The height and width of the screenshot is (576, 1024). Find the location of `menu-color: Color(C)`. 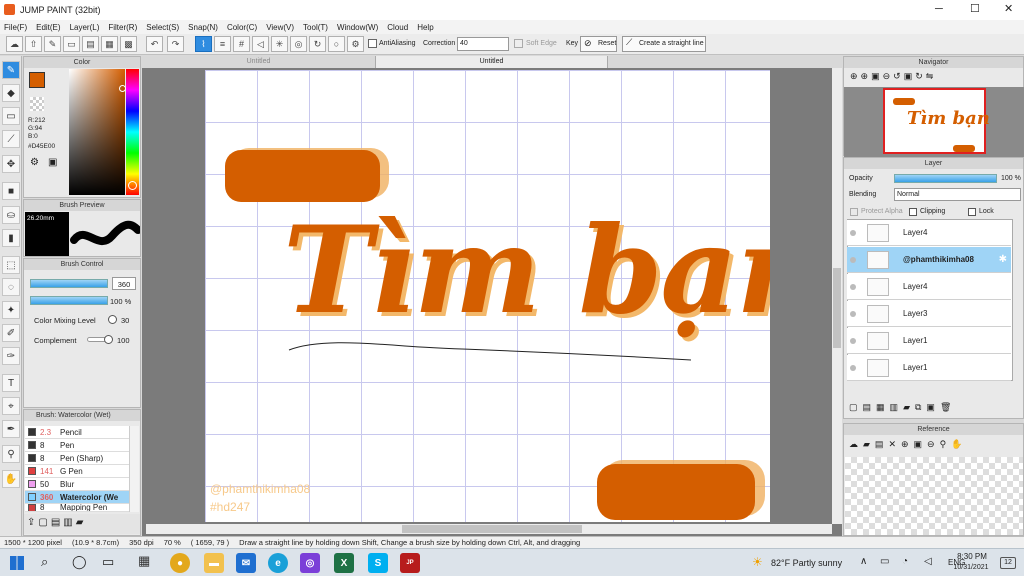

menu-color: Color(C) is located at coordinates (242, 27).